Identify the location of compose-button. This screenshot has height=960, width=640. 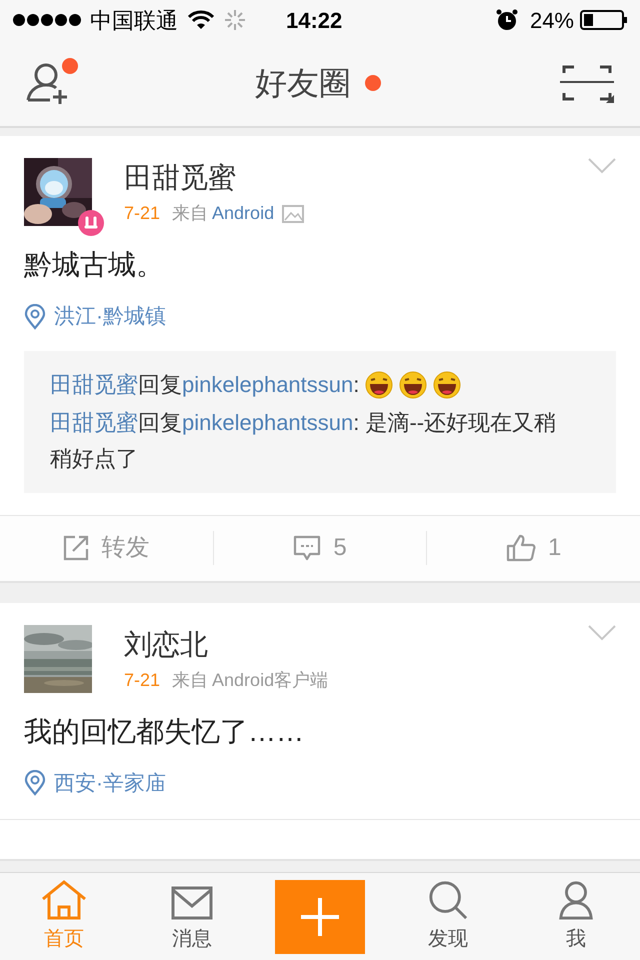
(320, 917).